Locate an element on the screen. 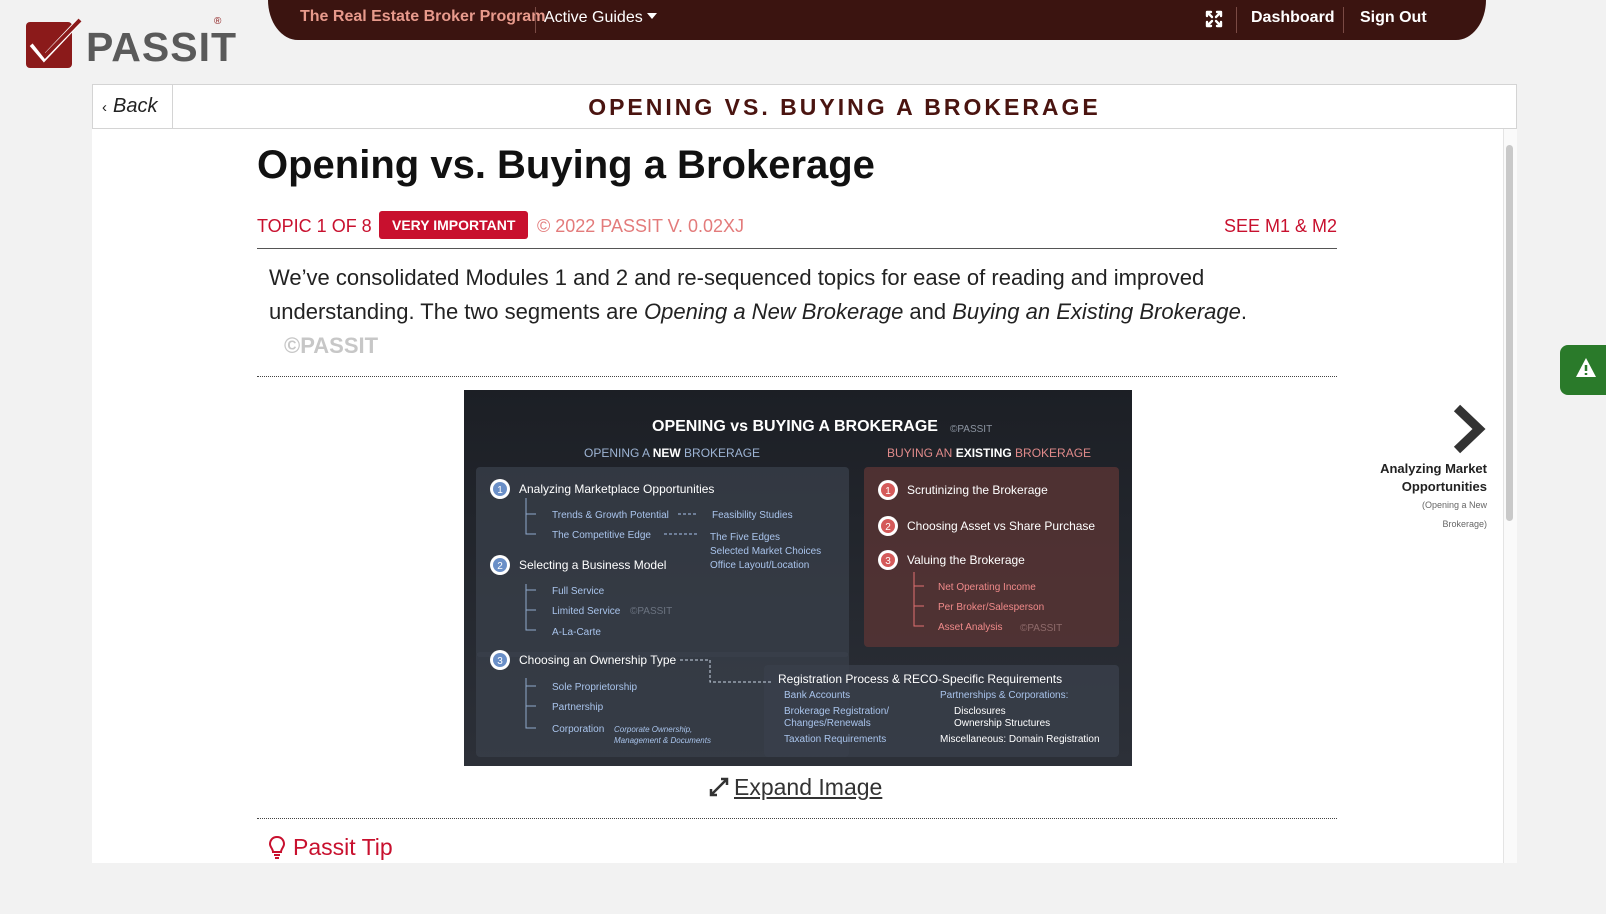 Image resolution: width=1606 pixels, height=914 pixels. left-item-3c2: Corporate Ownership, is located at coordinates (653, 729).